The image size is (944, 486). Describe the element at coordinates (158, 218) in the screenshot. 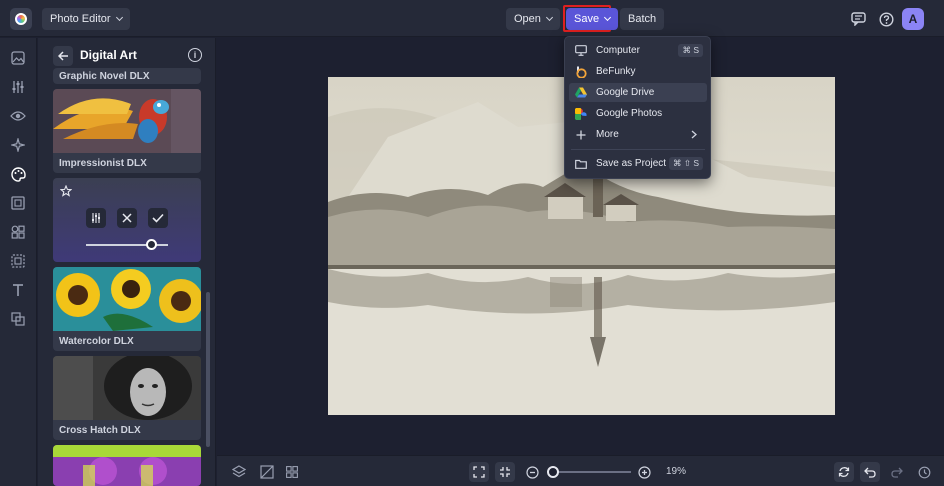

I see `apply-effect-button` at that location.